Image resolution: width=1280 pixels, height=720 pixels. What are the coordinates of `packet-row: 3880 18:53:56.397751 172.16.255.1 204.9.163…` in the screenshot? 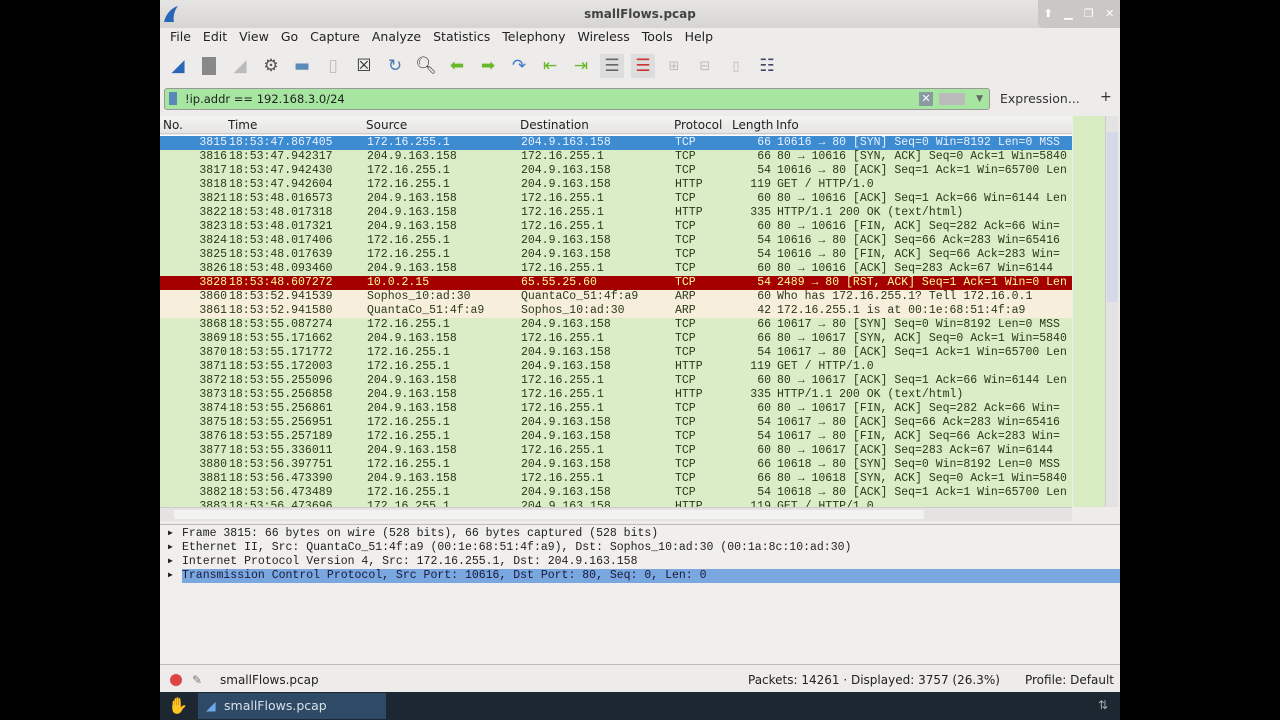 It's located at (616, 465).